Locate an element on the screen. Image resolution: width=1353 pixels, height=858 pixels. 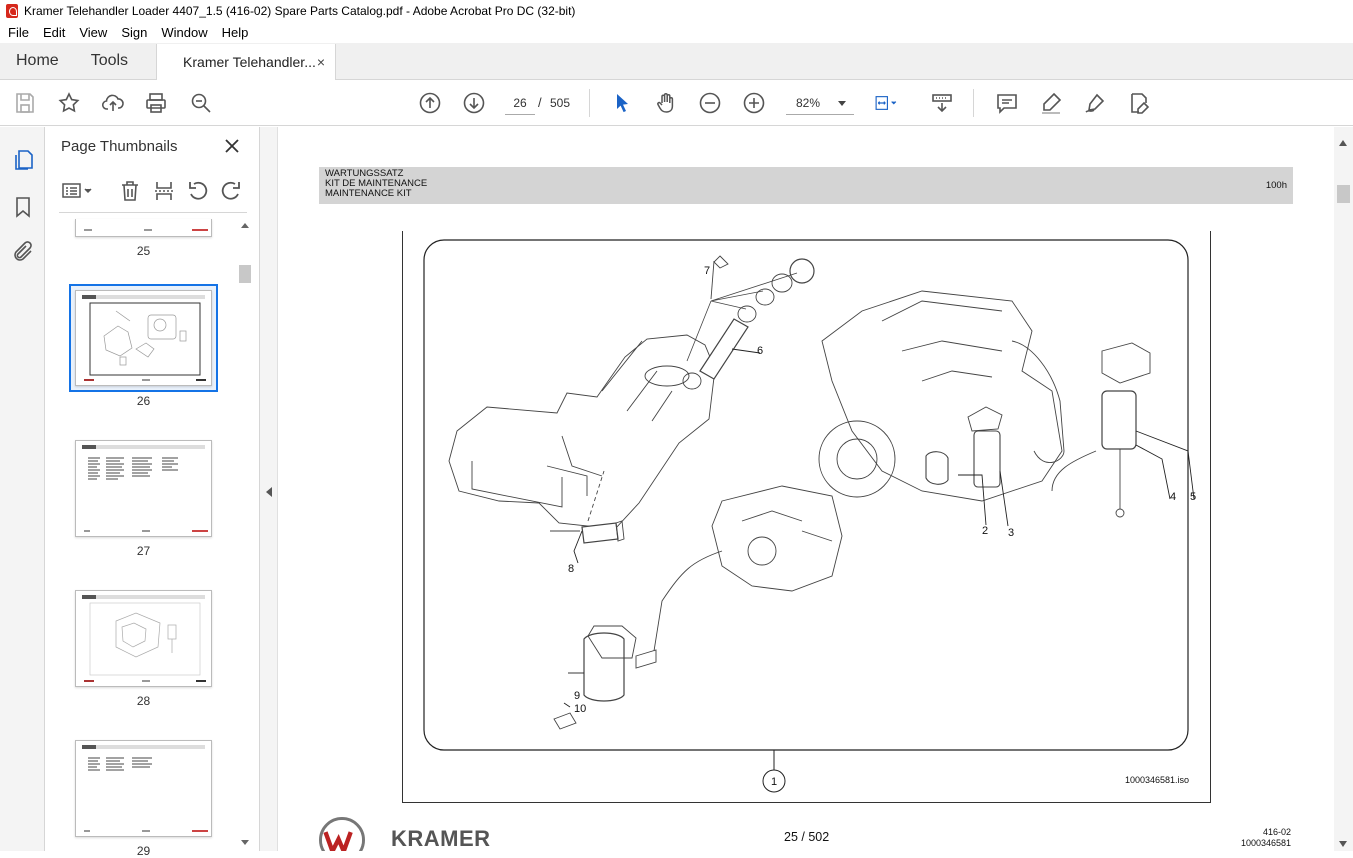
panel-collapse-handle is located at coordinates (269, 489).